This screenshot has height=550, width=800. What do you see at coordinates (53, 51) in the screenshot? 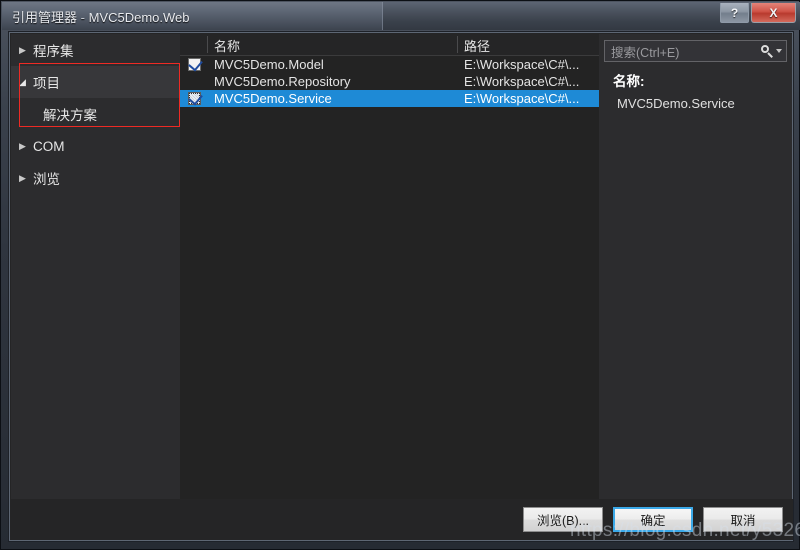
I see `sidebar-item-label: 程序集` at bounding box center [53, 51].